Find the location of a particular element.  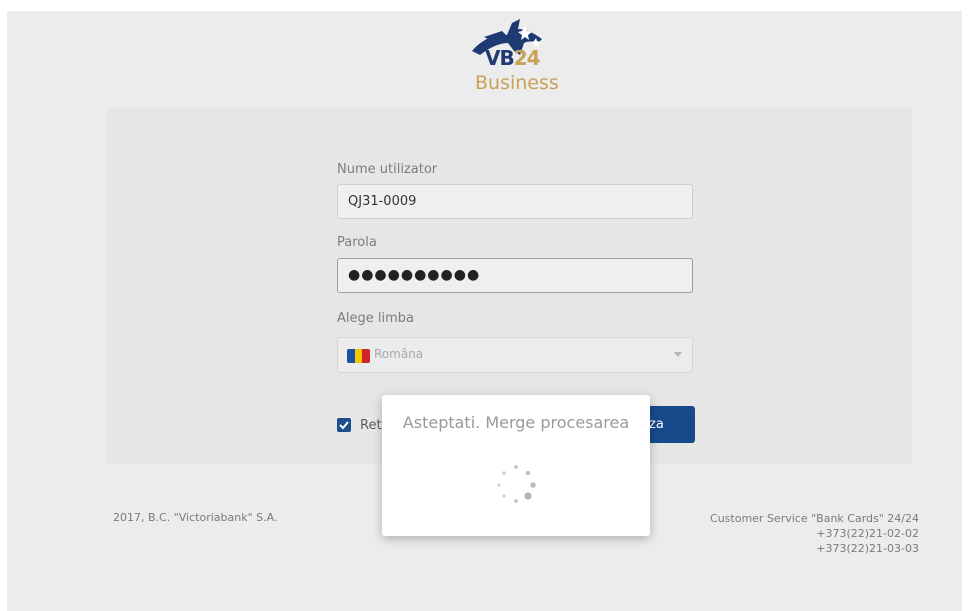

processing-modal: Asteptati. Merge procesarea is located at coordinates (516, 465).